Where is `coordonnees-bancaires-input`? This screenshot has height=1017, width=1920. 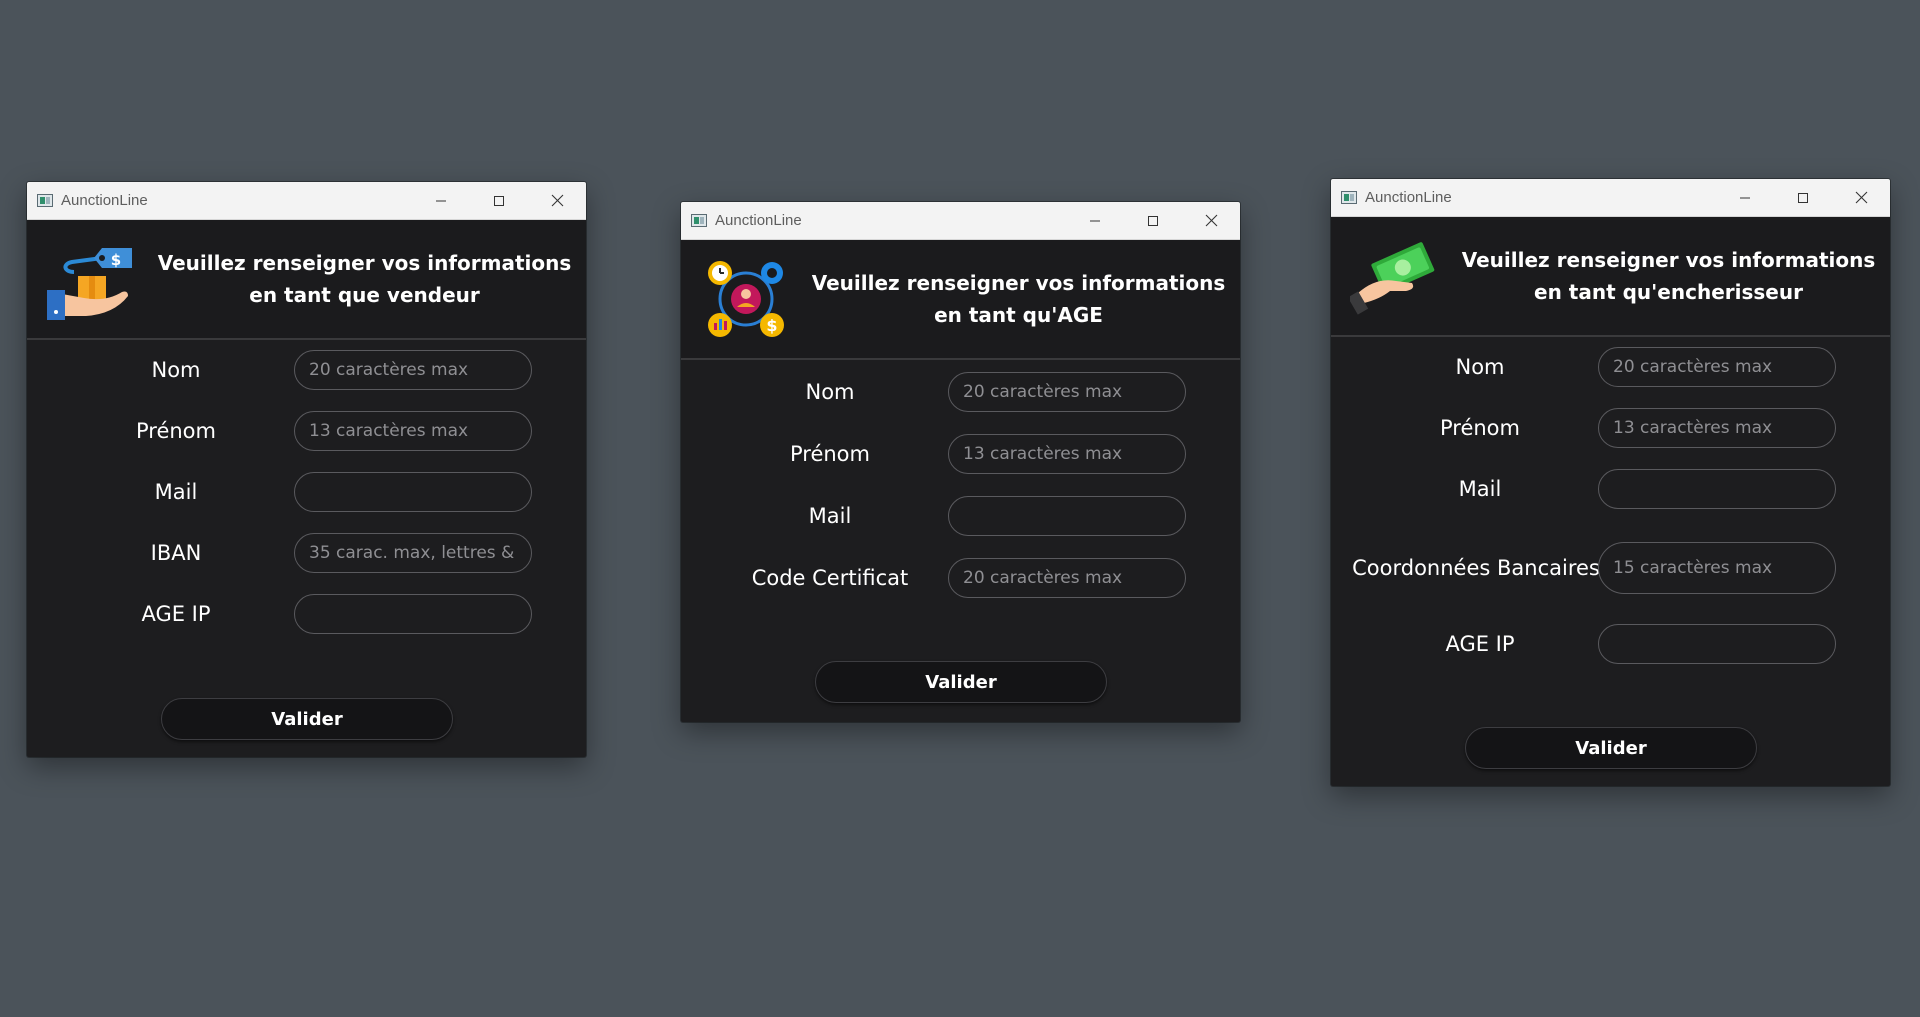 coordonnees-bancaires-input is located at coordinates (1717, 568).